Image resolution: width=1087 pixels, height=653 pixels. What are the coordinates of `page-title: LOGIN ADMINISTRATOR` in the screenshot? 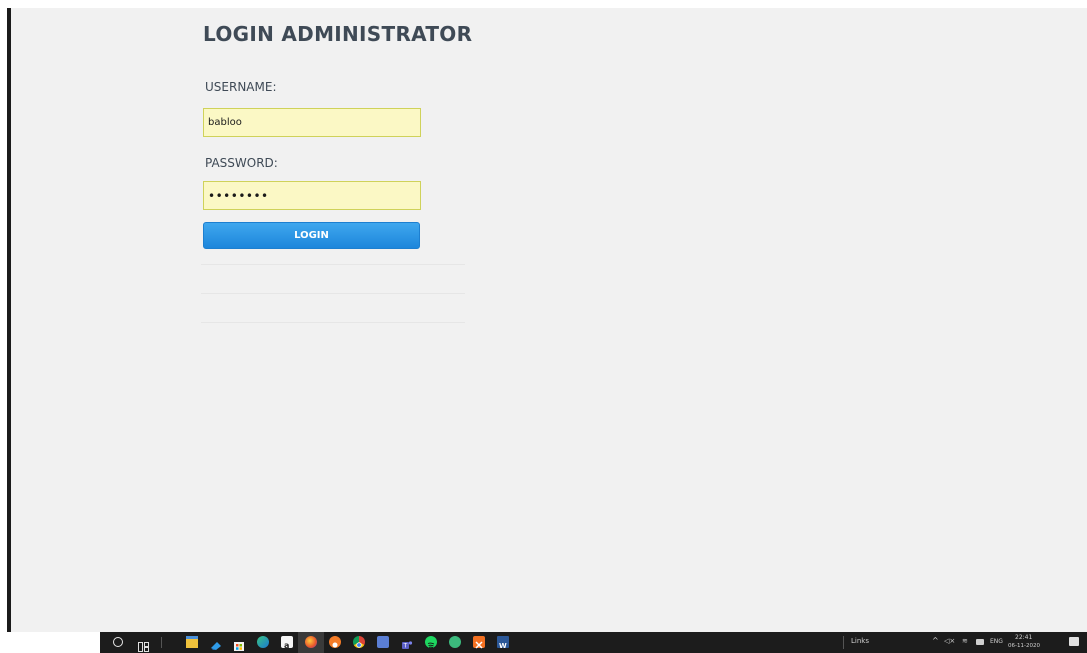 It's located at (338, 34).